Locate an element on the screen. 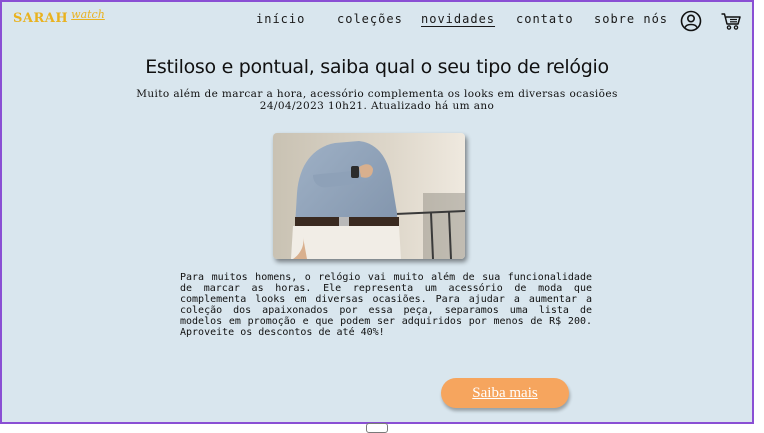 Image resolution: width=764 pixels, height=433 pixels. article-photo is located at coordinates (369, 196).